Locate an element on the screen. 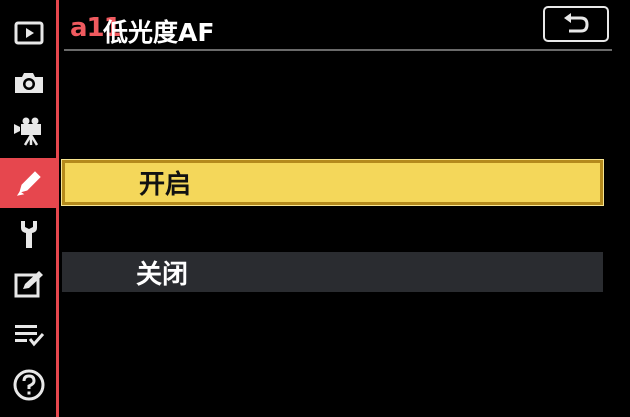  sidebar-item-retouch is located at coordinates (29, 284).